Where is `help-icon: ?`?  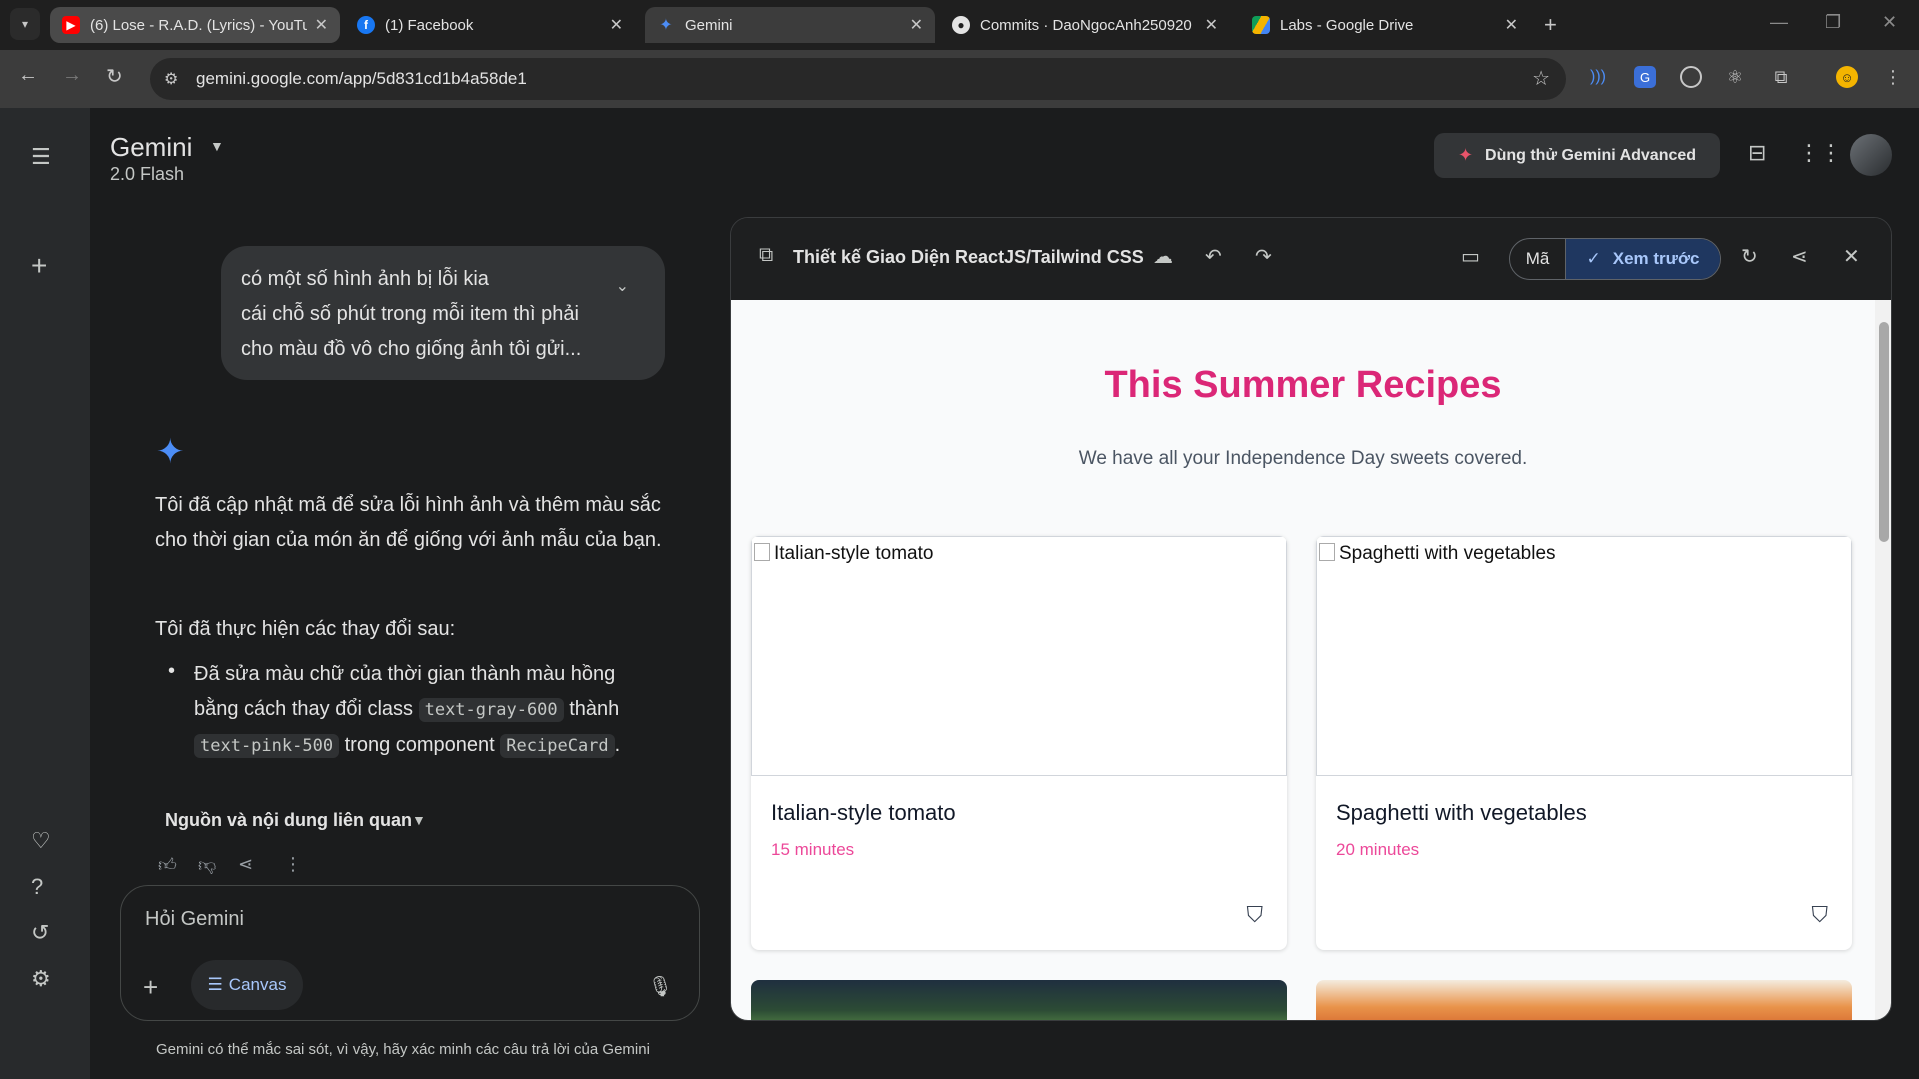 help-icon: ? is located at coordinates (37, 887).